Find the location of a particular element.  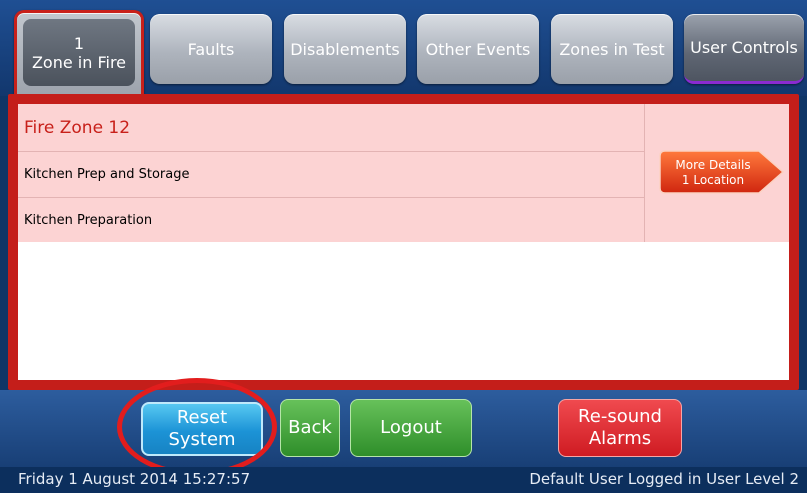

status-user: Default User Logged in User Level 2 is located at coordinates (664, 479).